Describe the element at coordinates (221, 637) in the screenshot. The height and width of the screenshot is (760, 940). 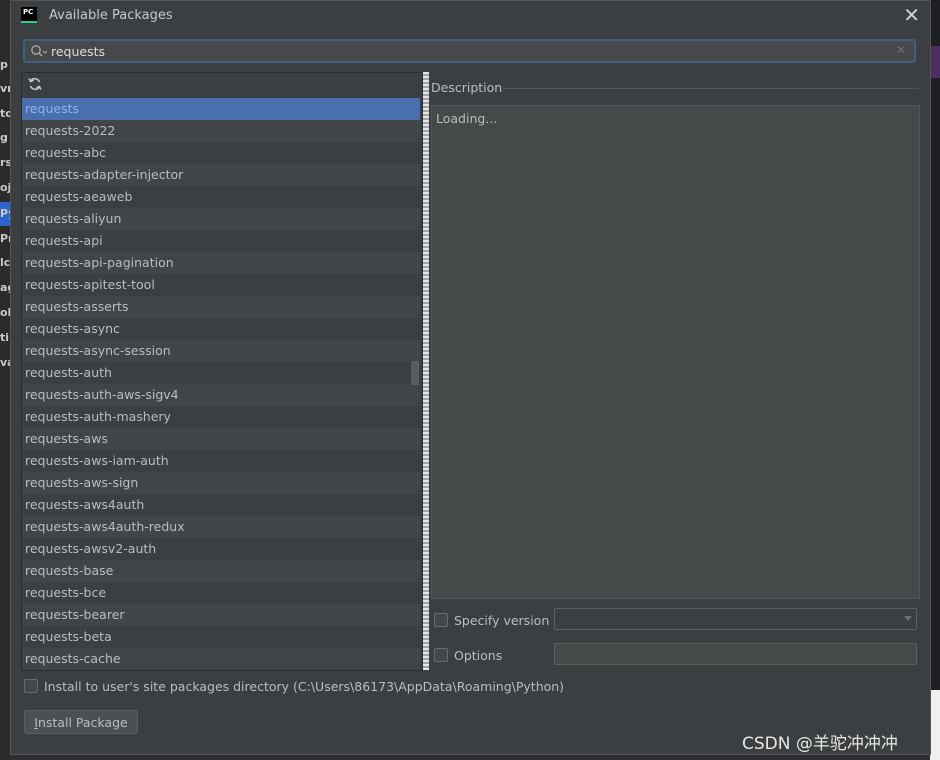
I see `package-list-item: requests-beta` at that location.